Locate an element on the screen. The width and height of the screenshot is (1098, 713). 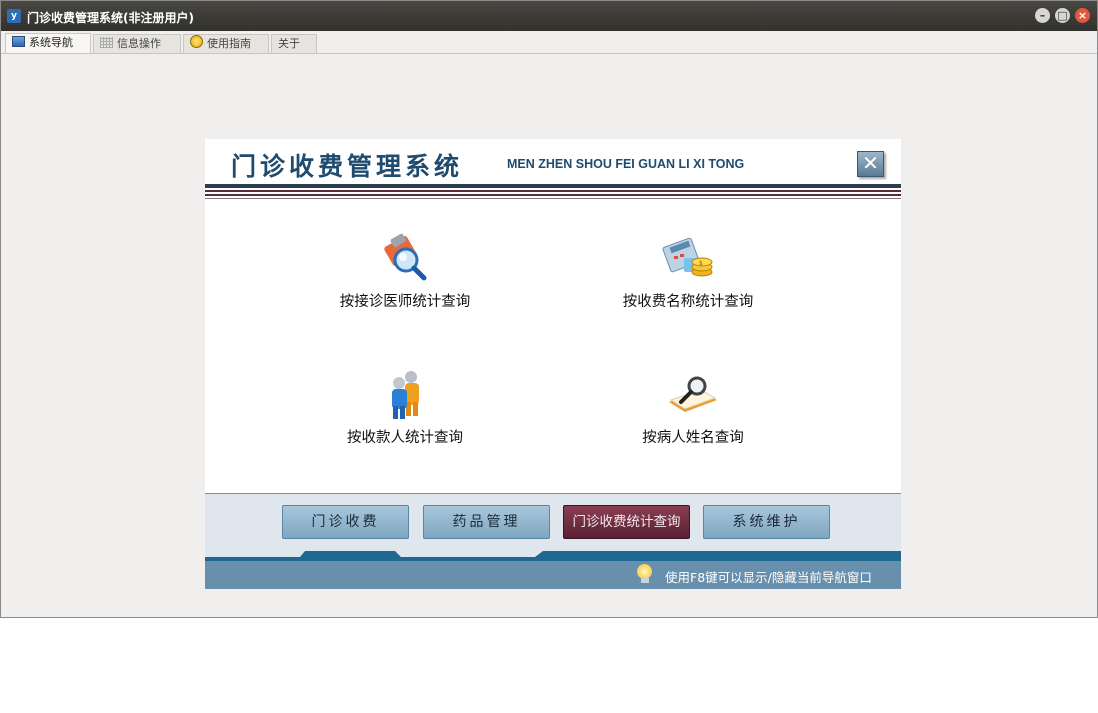
query-by-patient-name: 按病人姓名查询 is located at coordinates (693, 407).